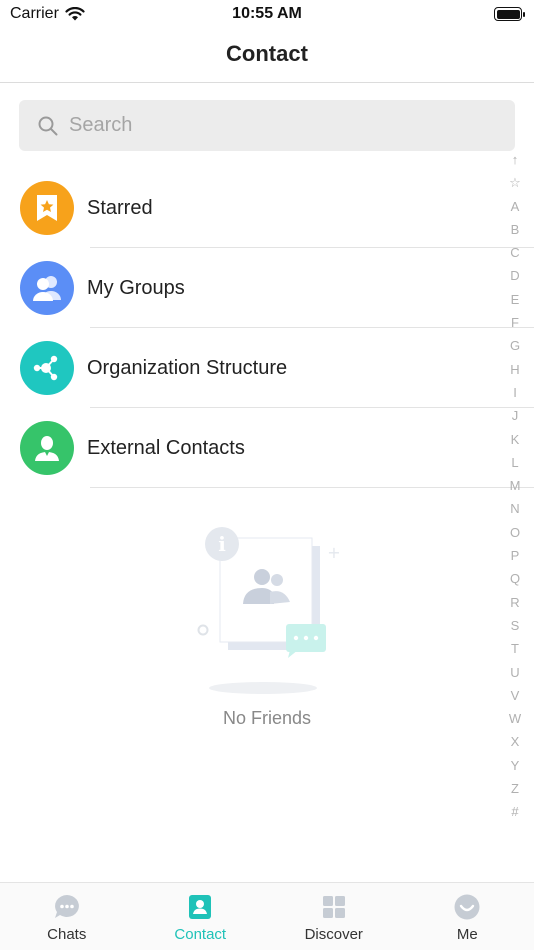  What do you see at coordinates (259, 125) in the screenshot?
I see `search-input` at bounding box center [259, 125].